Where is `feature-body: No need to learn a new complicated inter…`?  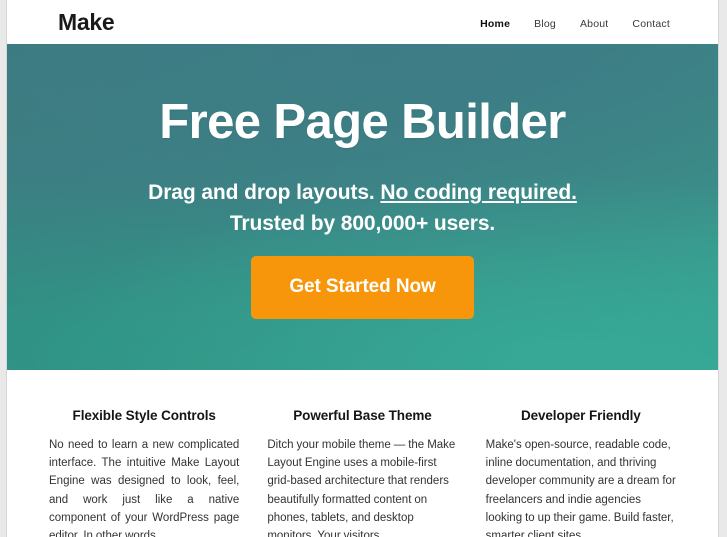 feature-body: No need to learn a new complicated inter… is located at coordinates (144, 488).